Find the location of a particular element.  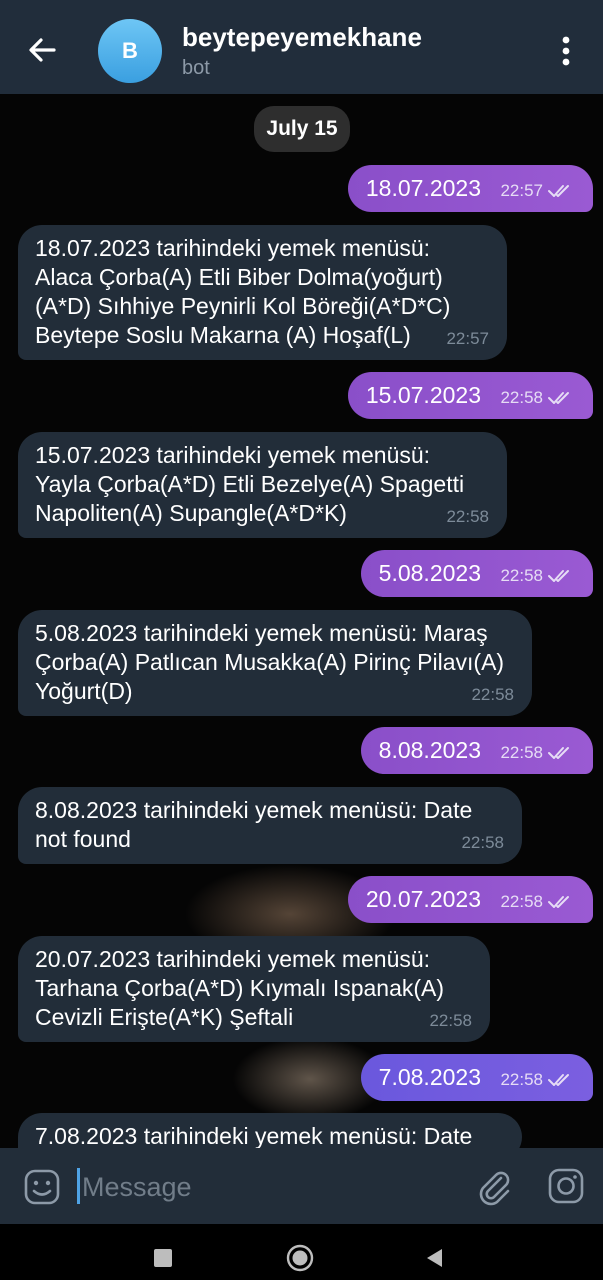

chat-title: beytepeyemekhane is located at coordinates (302, 37).